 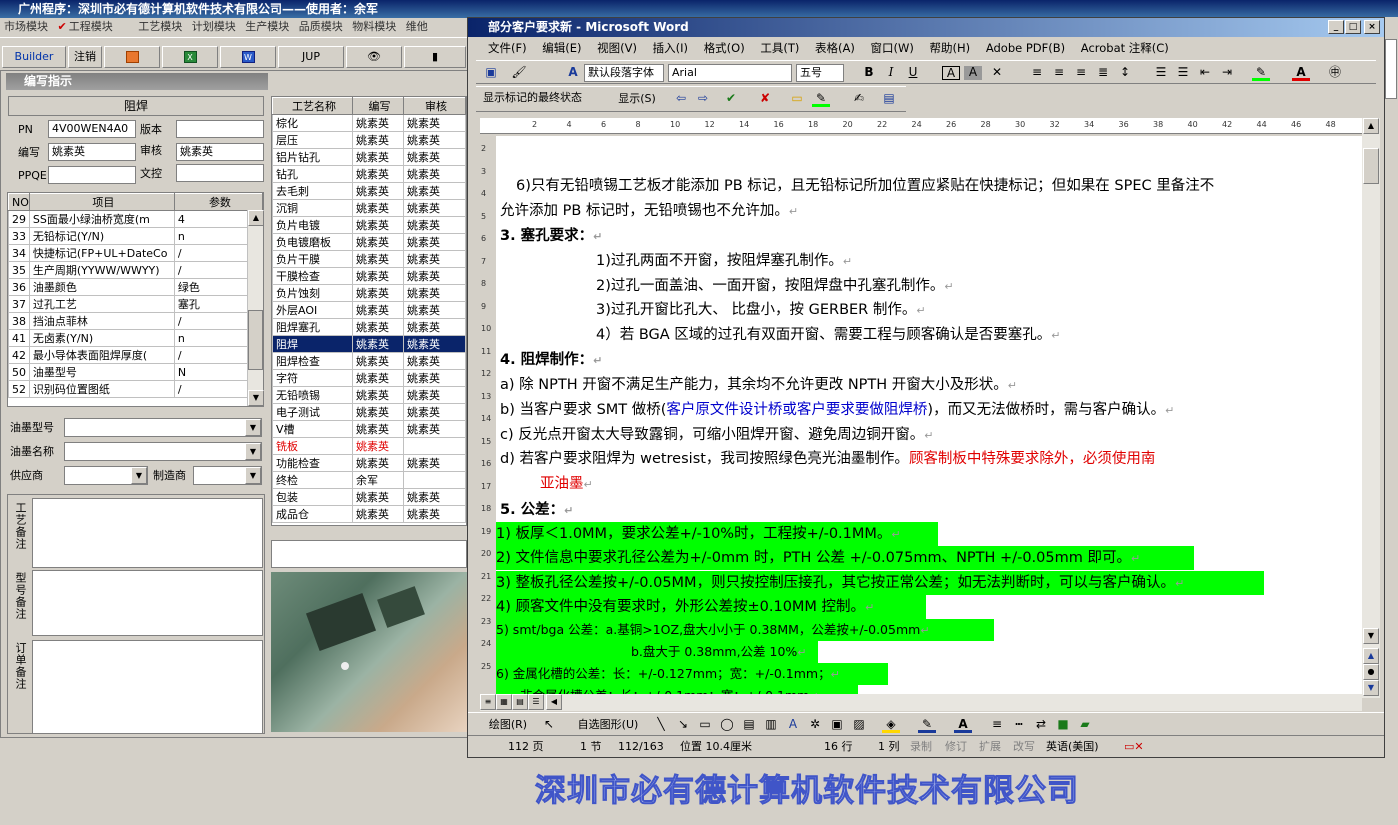 I want to click on print-view-icon: ▤, so click(x=520, y=702).